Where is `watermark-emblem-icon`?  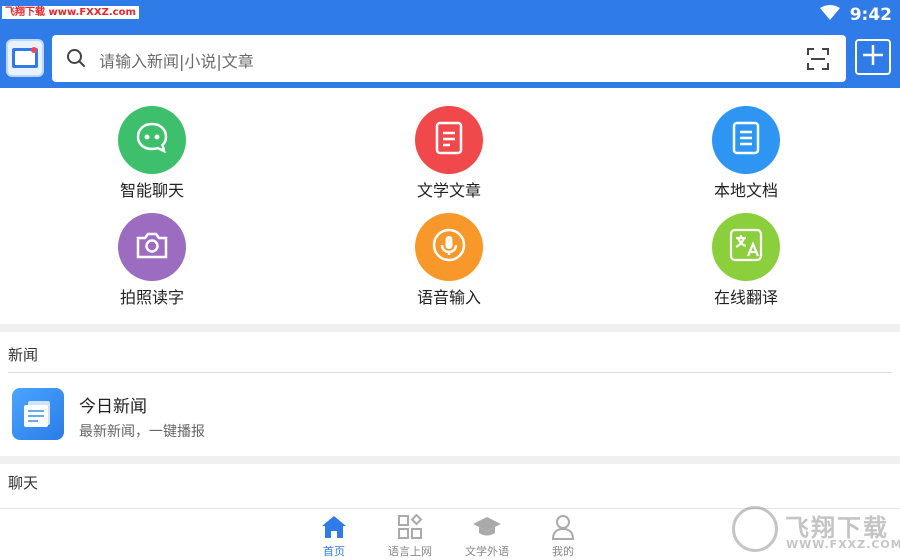
watermark-emblem-icon is located at coordinates (755, 529).